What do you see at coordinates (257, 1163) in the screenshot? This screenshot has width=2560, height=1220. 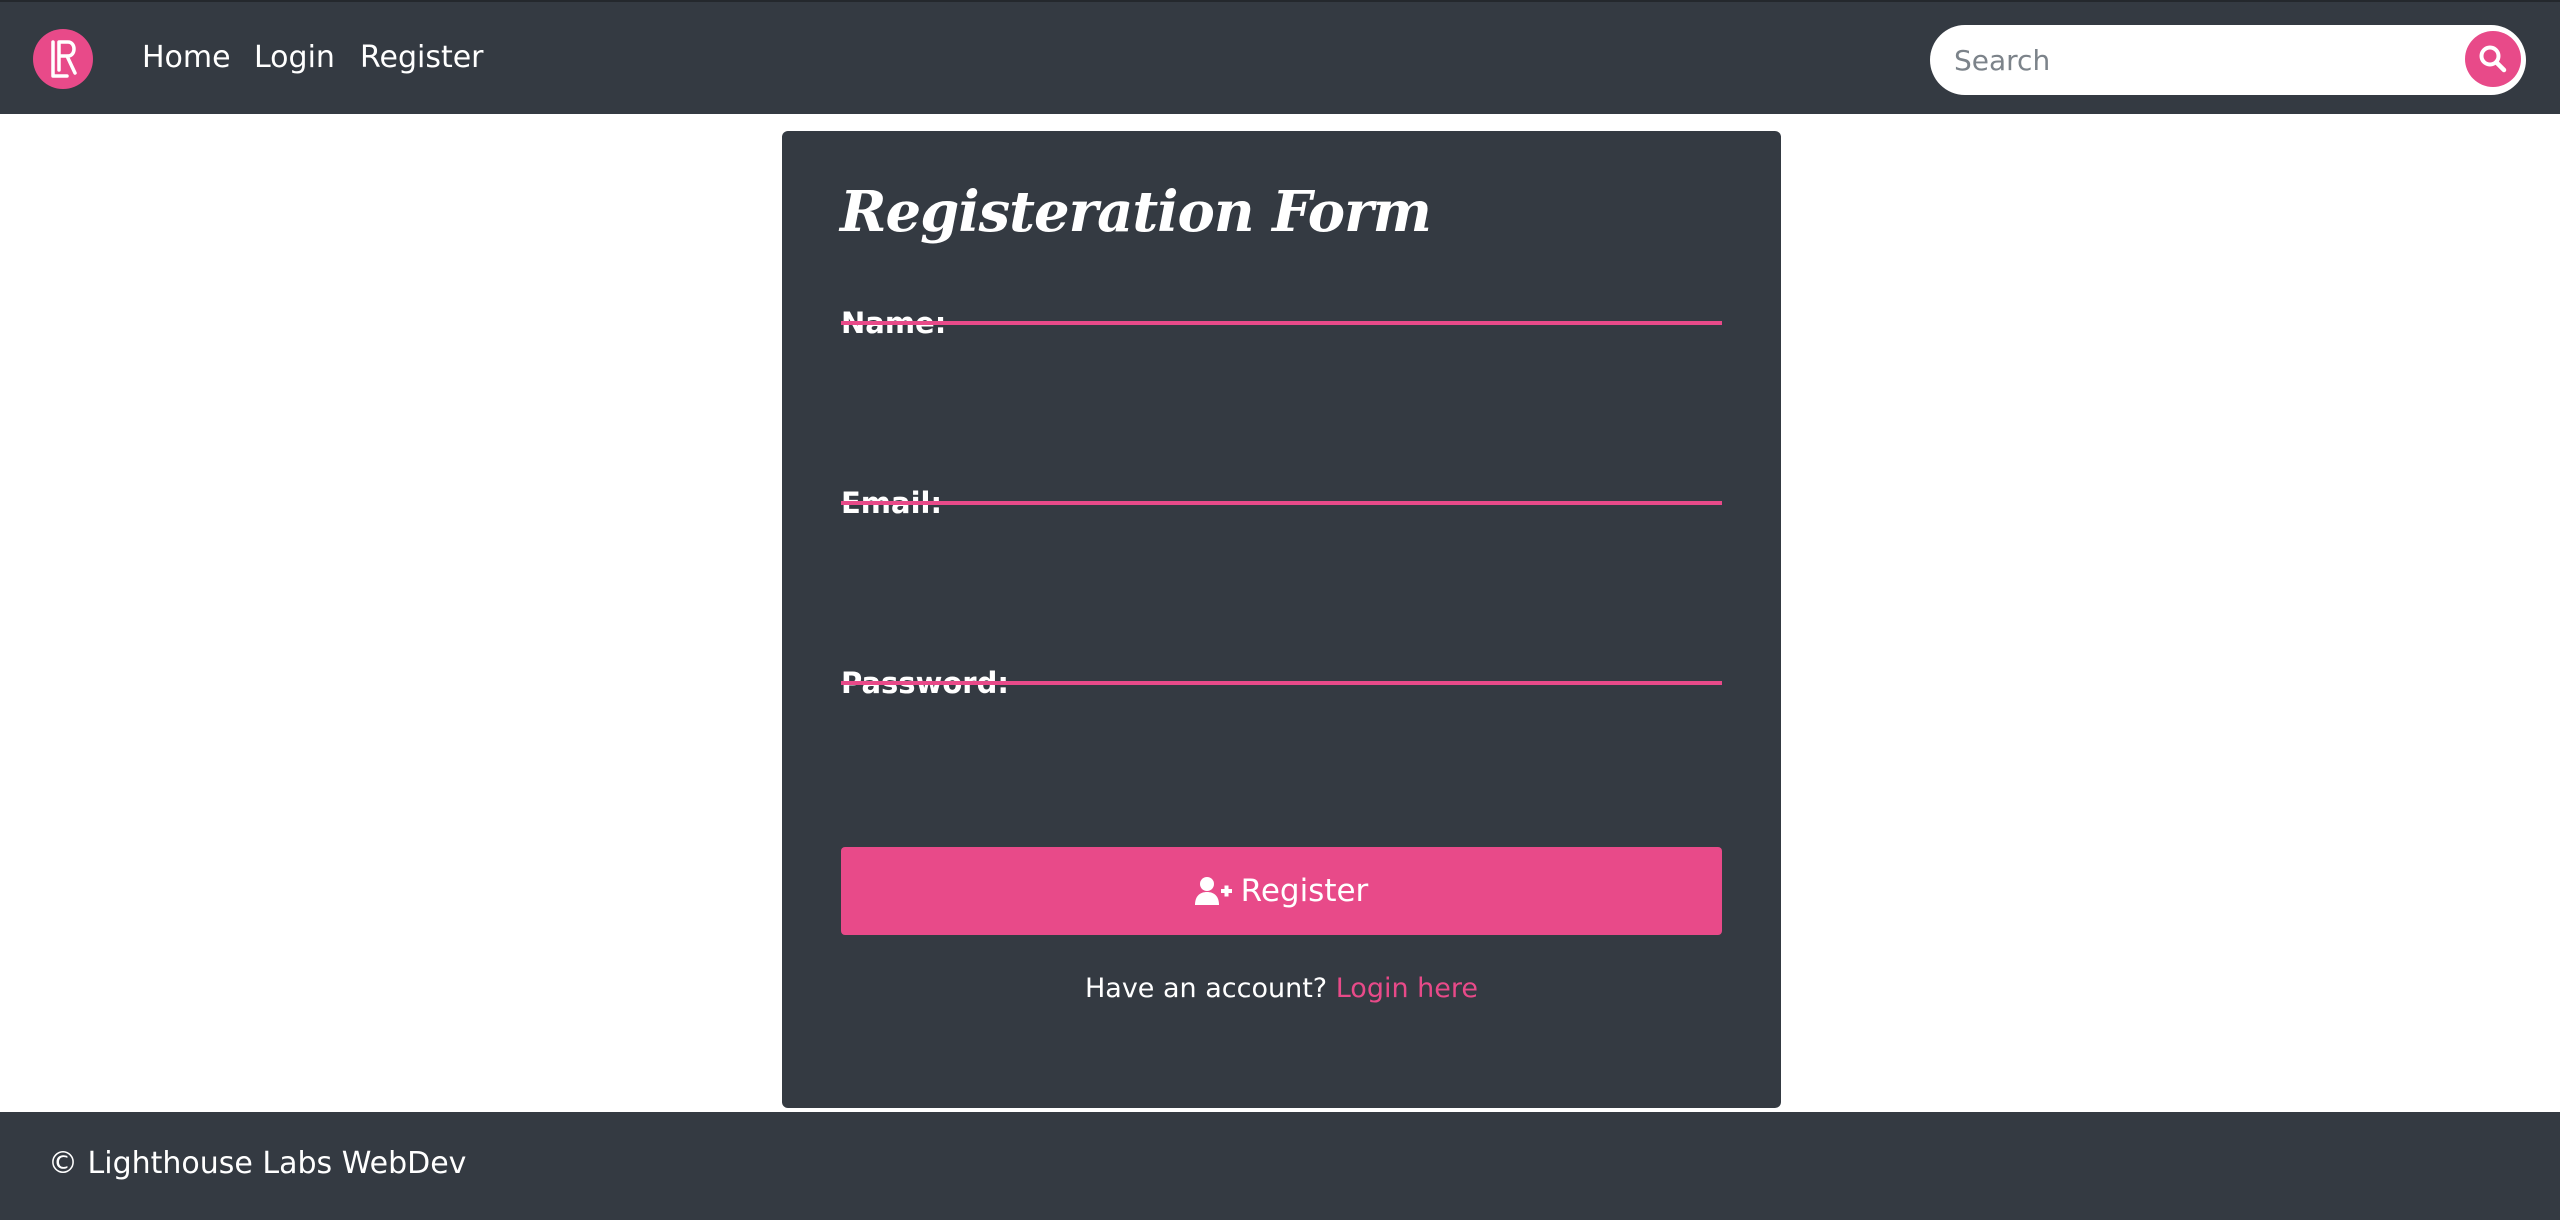 I see `footer-copyright: © Lighthouse Labs WebDev` at bounding box center [257, 1163].